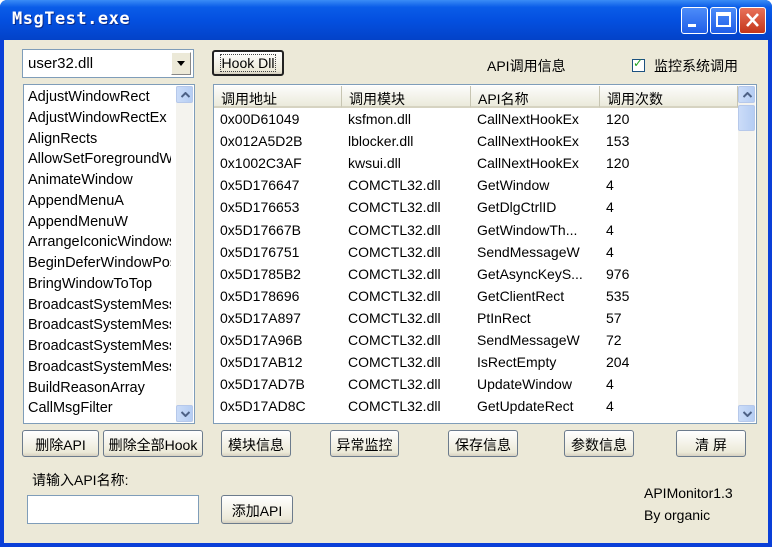 This screenshot has width=772, height=547. I want to click on list-item: ArrangeIconicWindows, so click(99, 242).